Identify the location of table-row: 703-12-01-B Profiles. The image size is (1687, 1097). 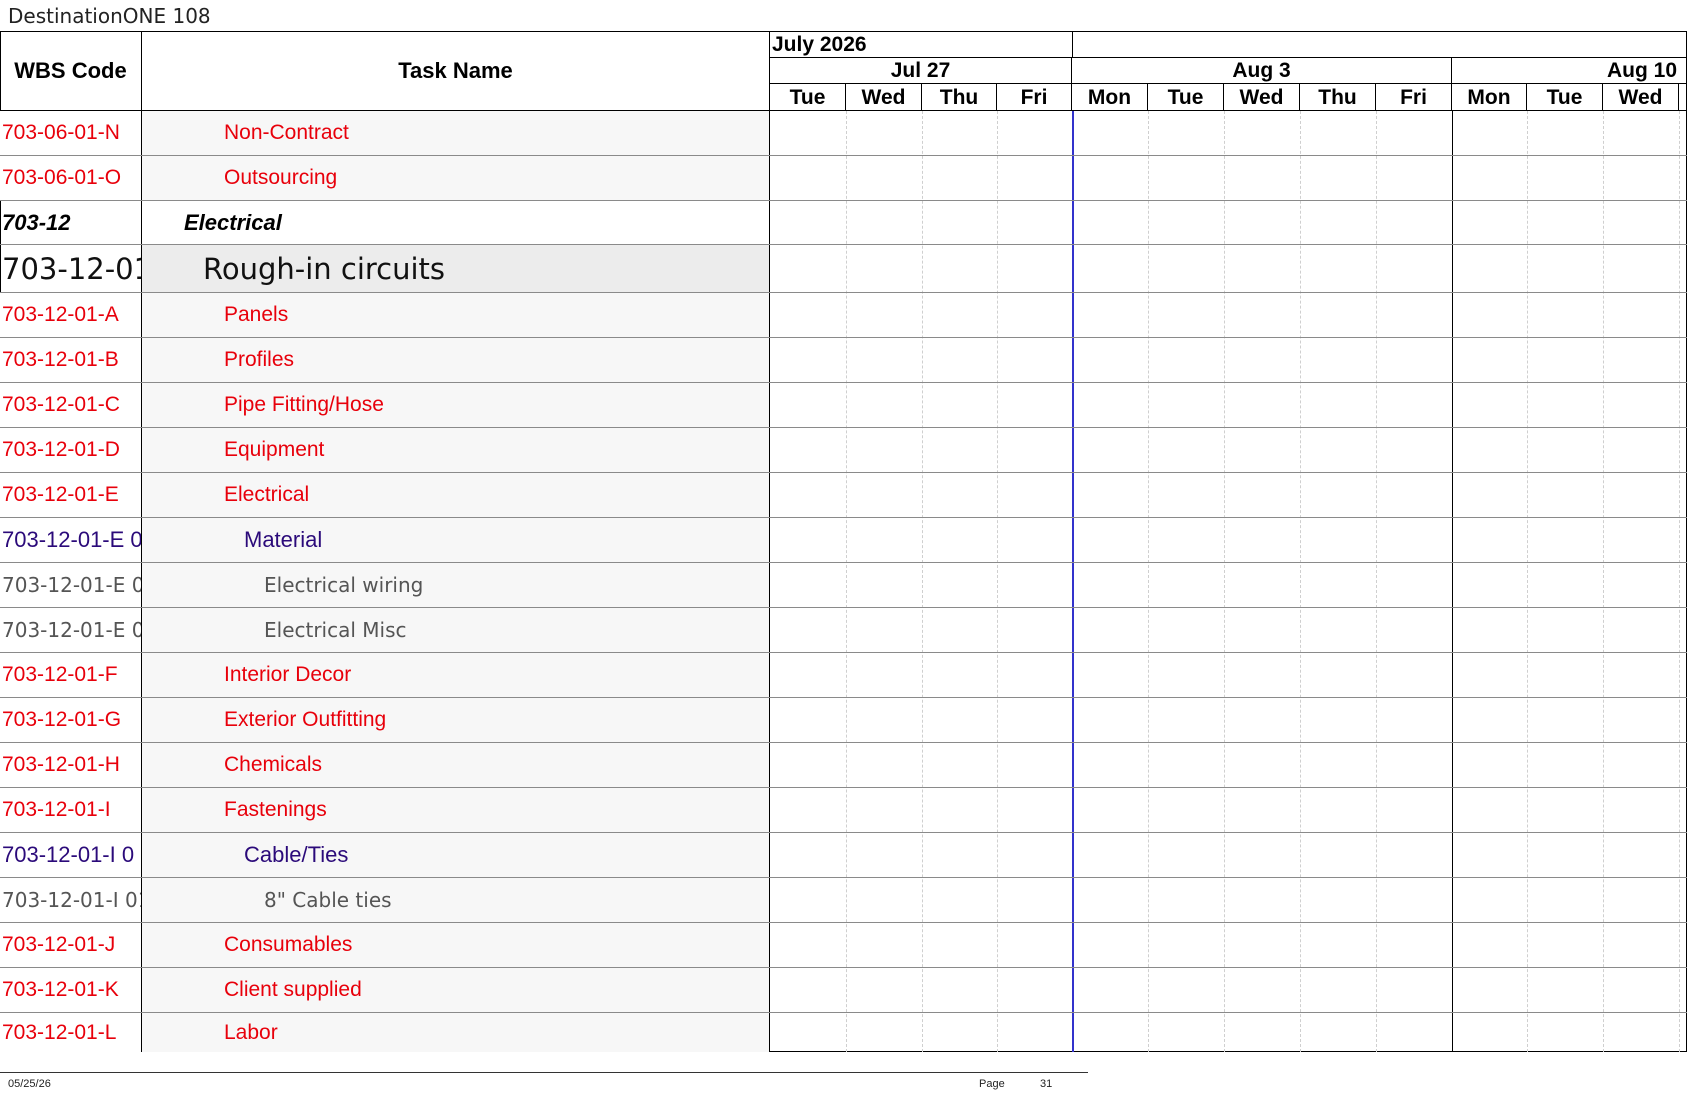
(843, 360).